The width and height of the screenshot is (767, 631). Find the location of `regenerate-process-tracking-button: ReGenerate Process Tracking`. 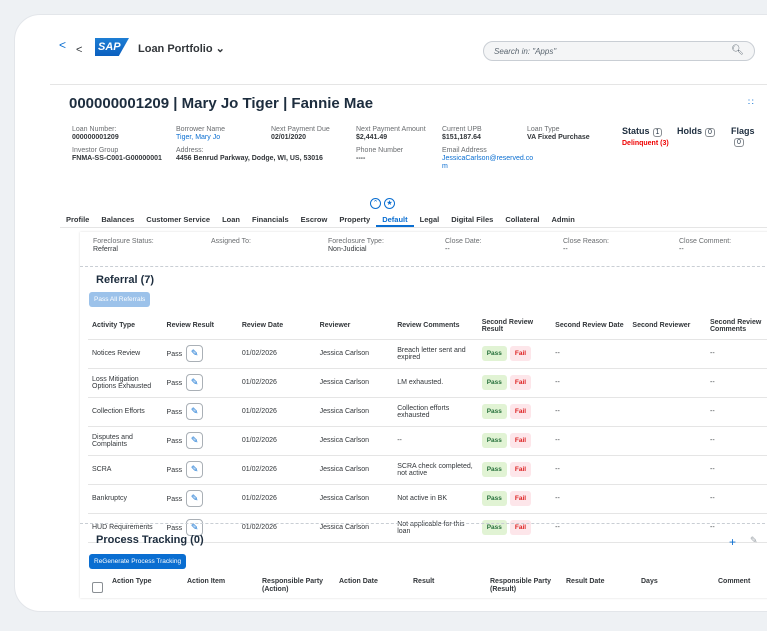

regenerate-process-tracking-button: ReGenerate Process Tracking is located at coordinates (138, 561).